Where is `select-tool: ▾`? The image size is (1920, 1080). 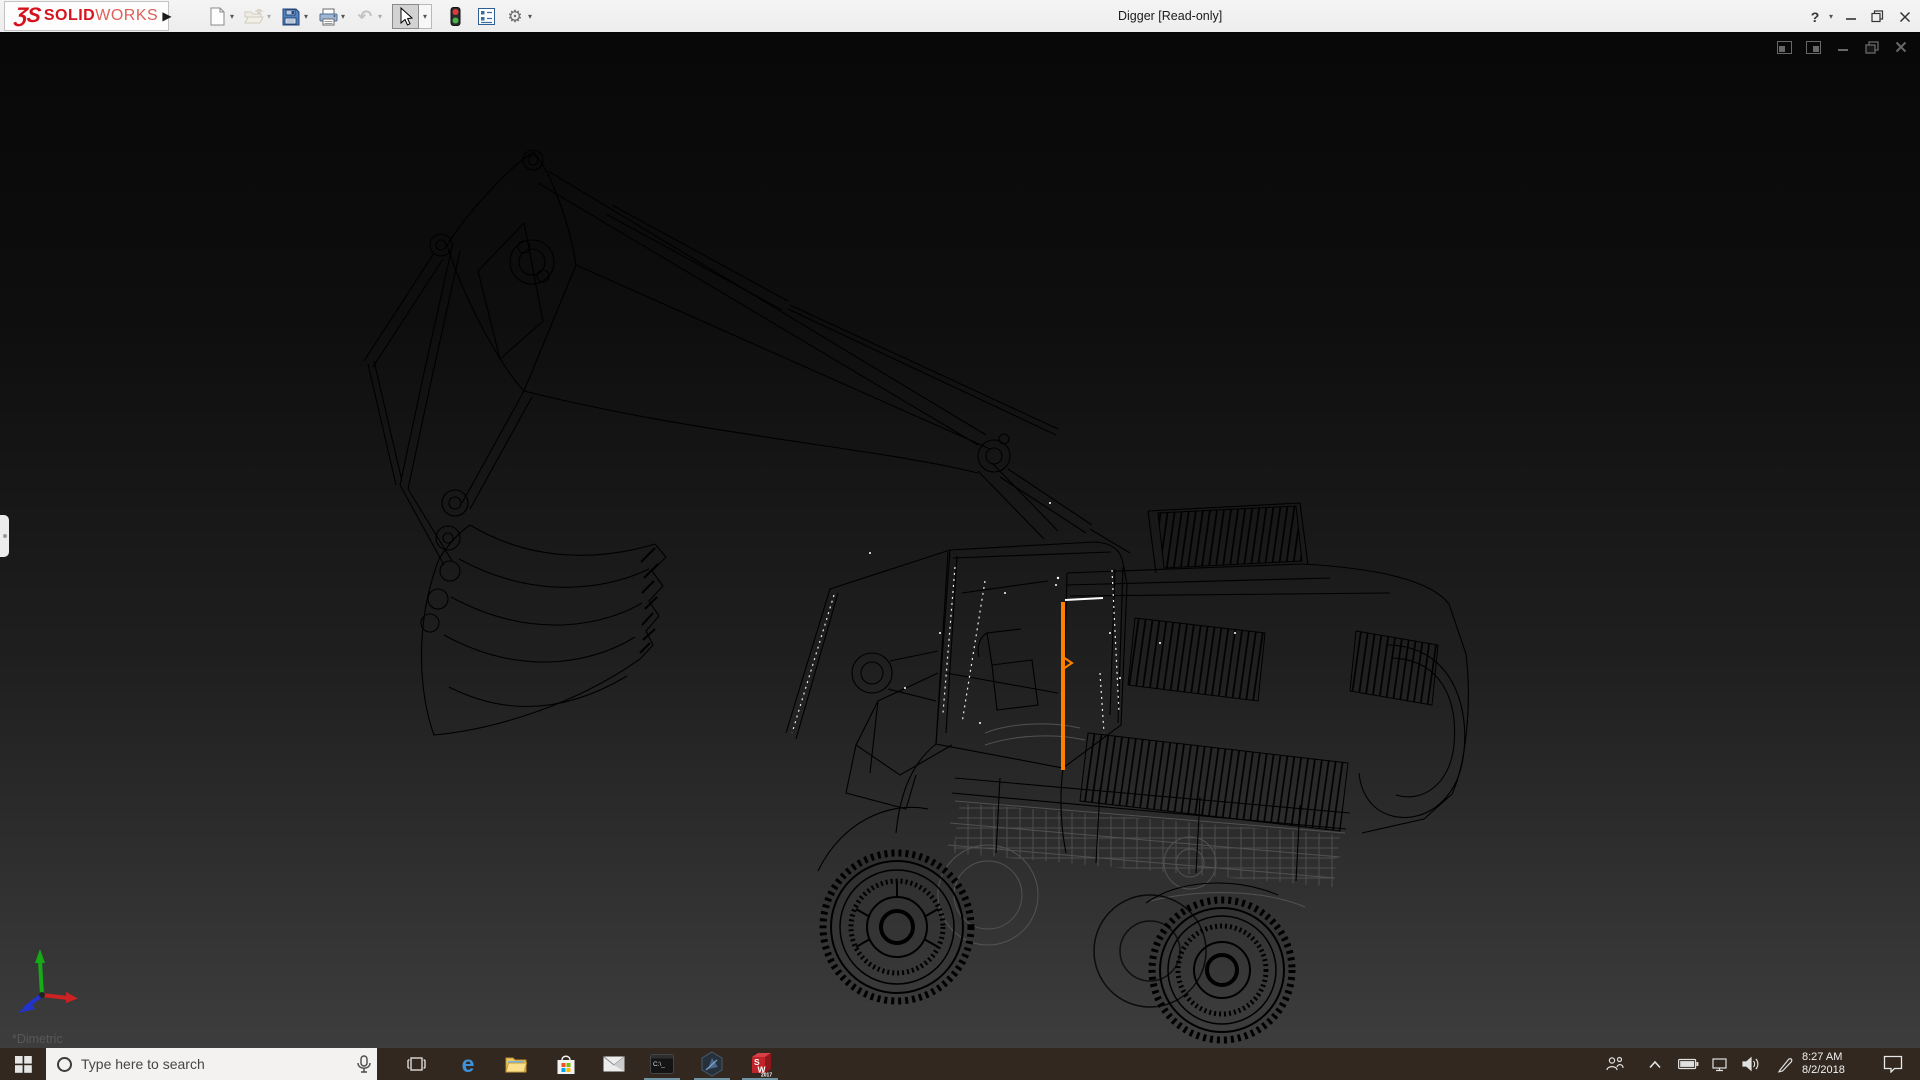
select-tool: ▾ is located at coordinates (412, 16).